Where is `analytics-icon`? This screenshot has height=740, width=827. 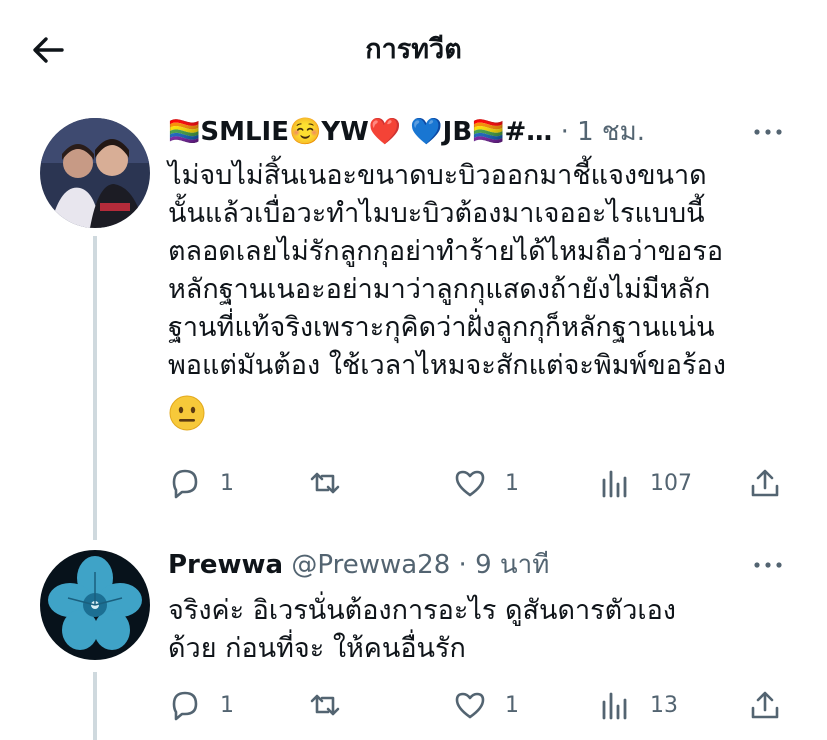
analytics-icon is located at coordinates (614, 706).